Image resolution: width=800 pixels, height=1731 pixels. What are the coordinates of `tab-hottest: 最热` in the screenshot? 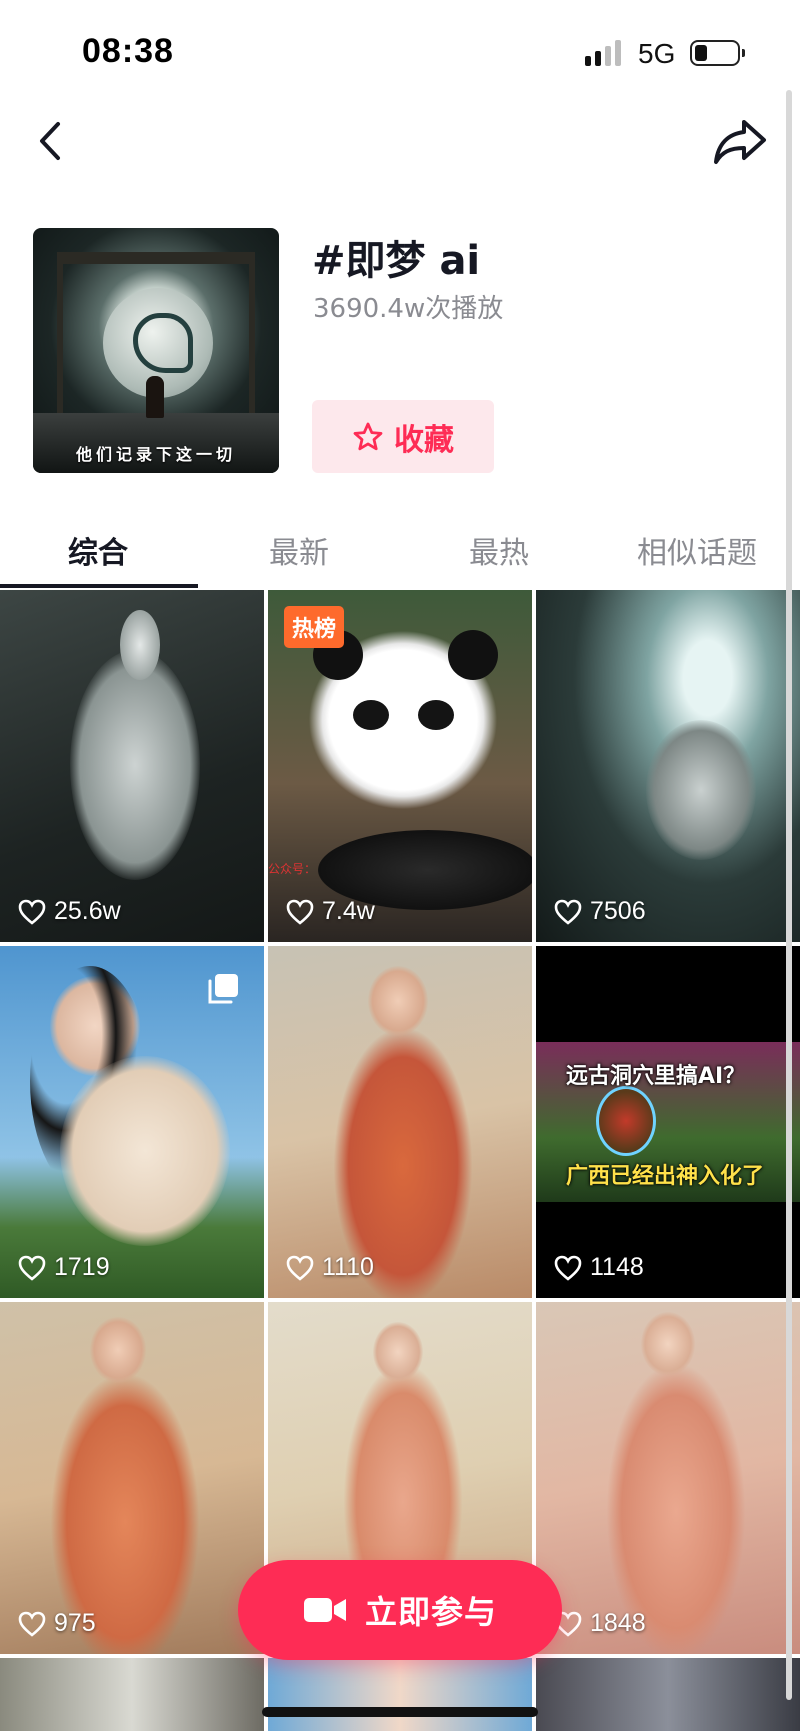 It's located at (499, 550).